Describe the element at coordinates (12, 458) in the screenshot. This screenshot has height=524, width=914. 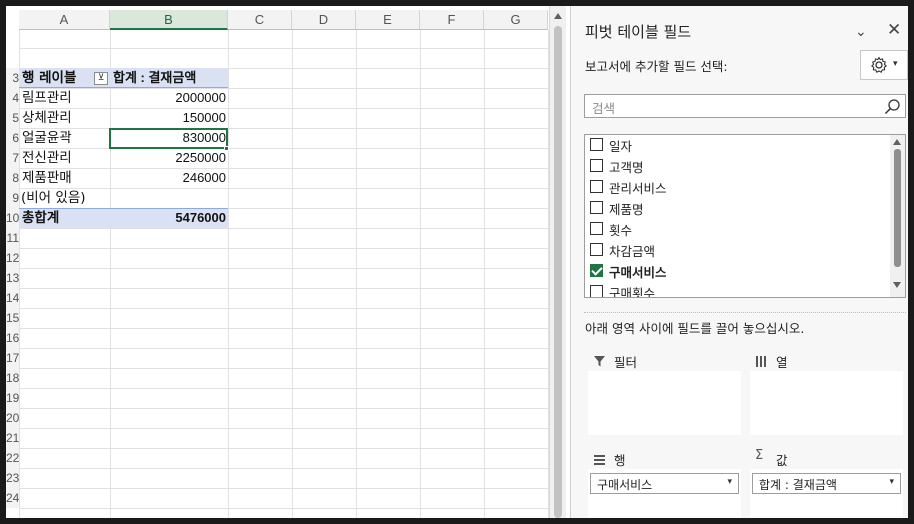
I see `row-header: 22` at that location.